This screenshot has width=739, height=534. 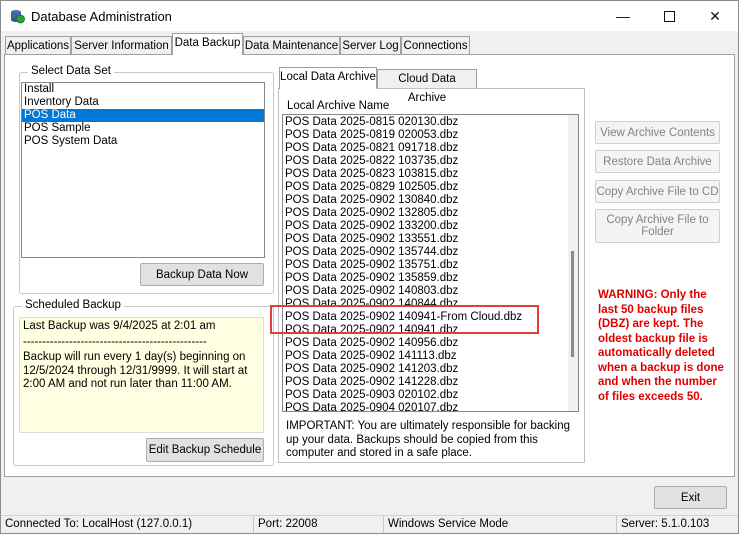 What do you see at coordinates (205, 450) in the screenshot?
I see `edit-backup-schedule-button: Edit Backup Schedule` at bounding box center [205, 450].